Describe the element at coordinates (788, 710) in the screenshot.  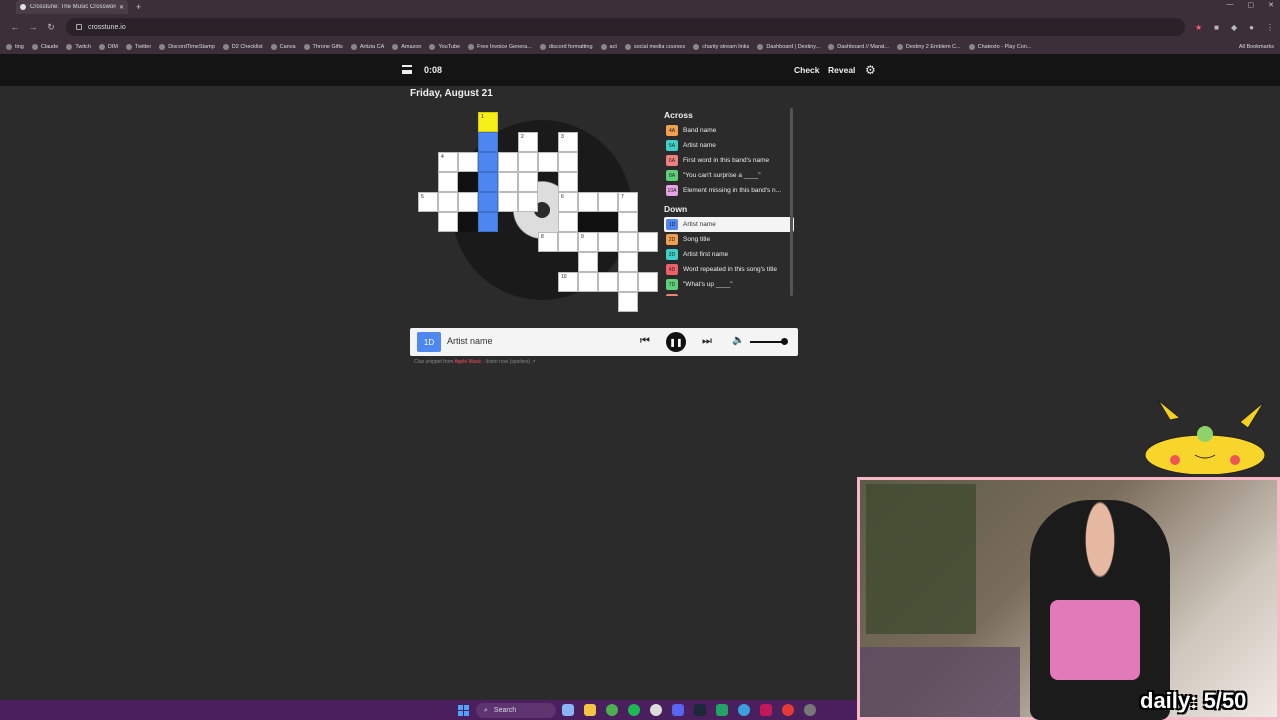
I see `record-icon` at that location.